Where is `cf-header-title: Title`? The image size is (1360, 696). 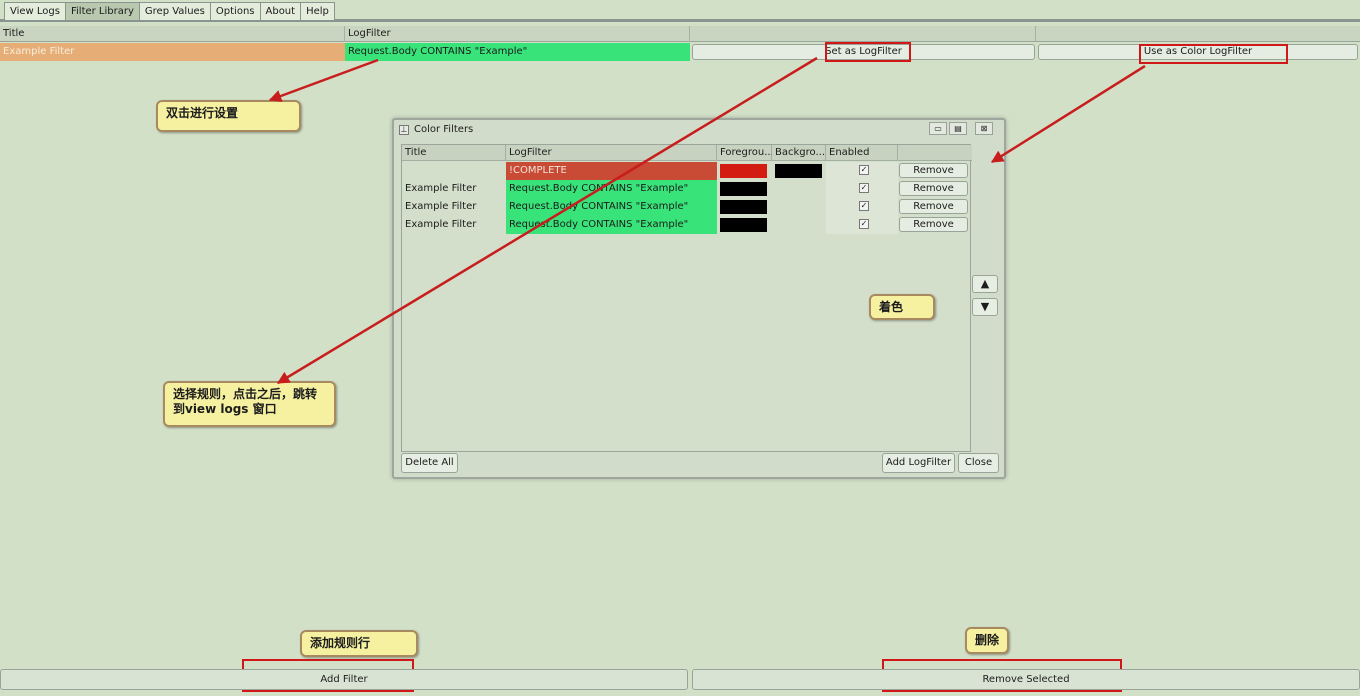
cf-header-title: Title is located at coordinates (454, 153).